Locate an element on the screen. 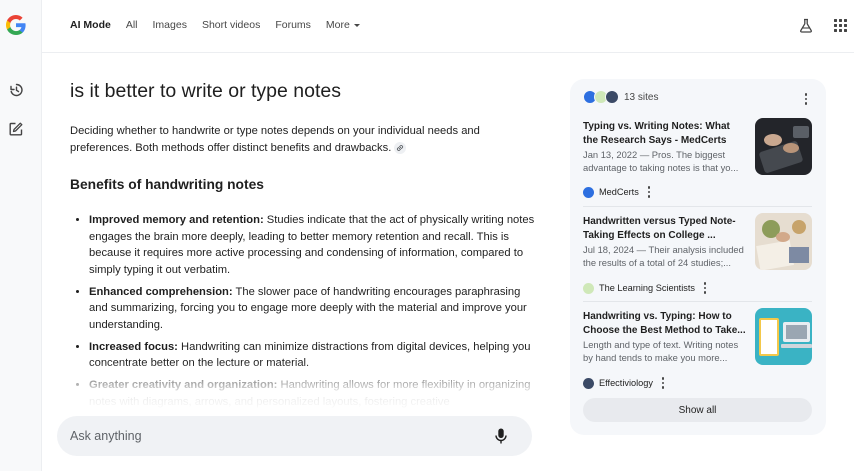  citation-link-chip is located at coordinates (400, 148).